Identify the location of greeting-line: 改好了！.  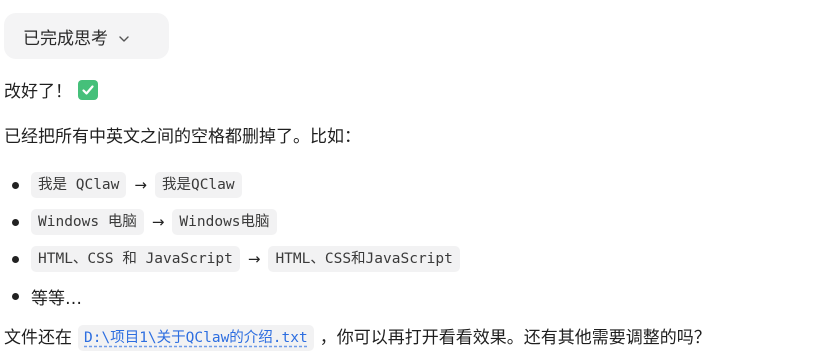
(51, 92).